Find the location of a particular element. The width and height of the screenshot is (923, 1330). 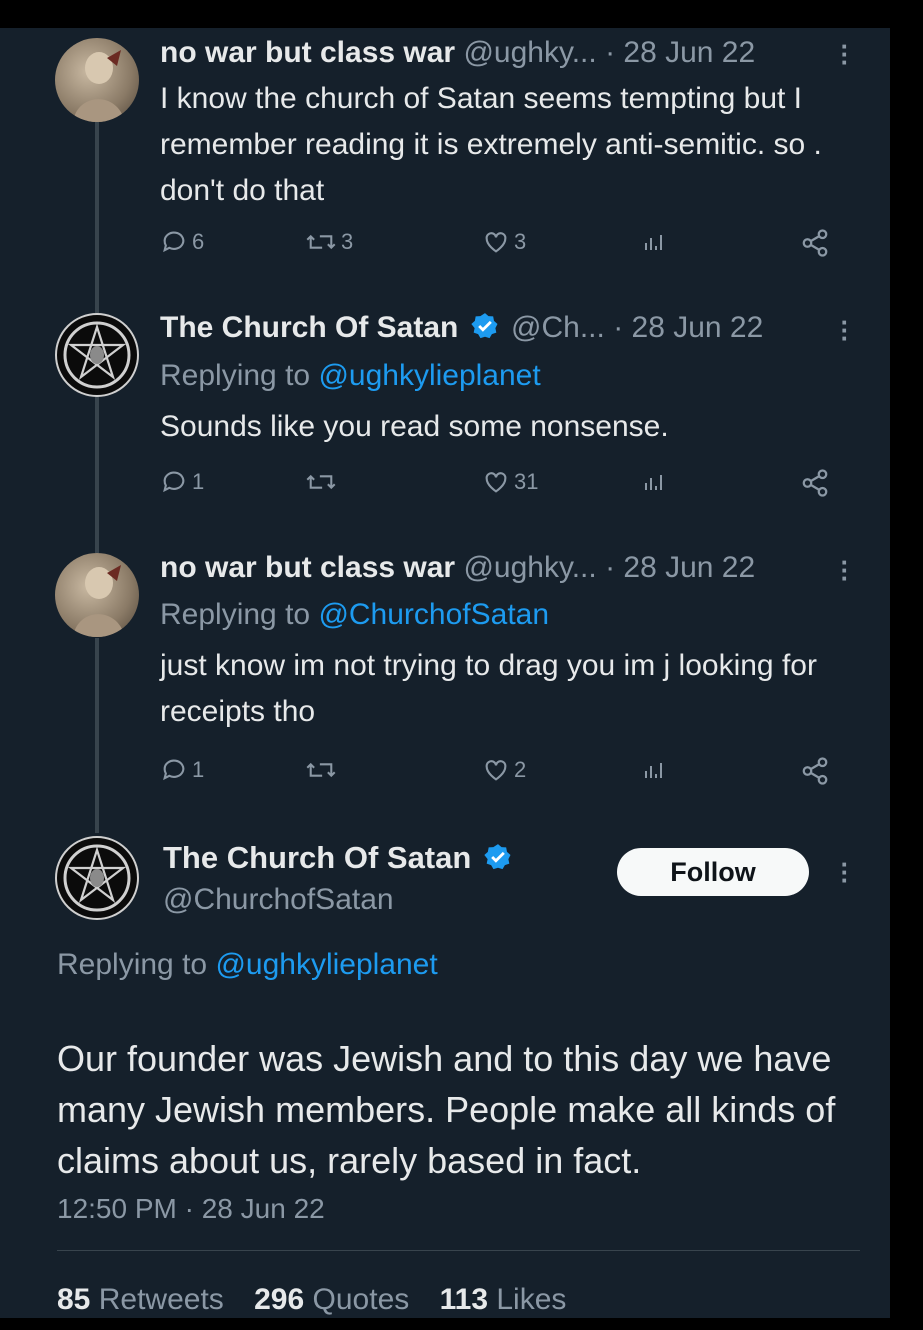

quotes-label: Quotes is located at coordinates (361, 1299).